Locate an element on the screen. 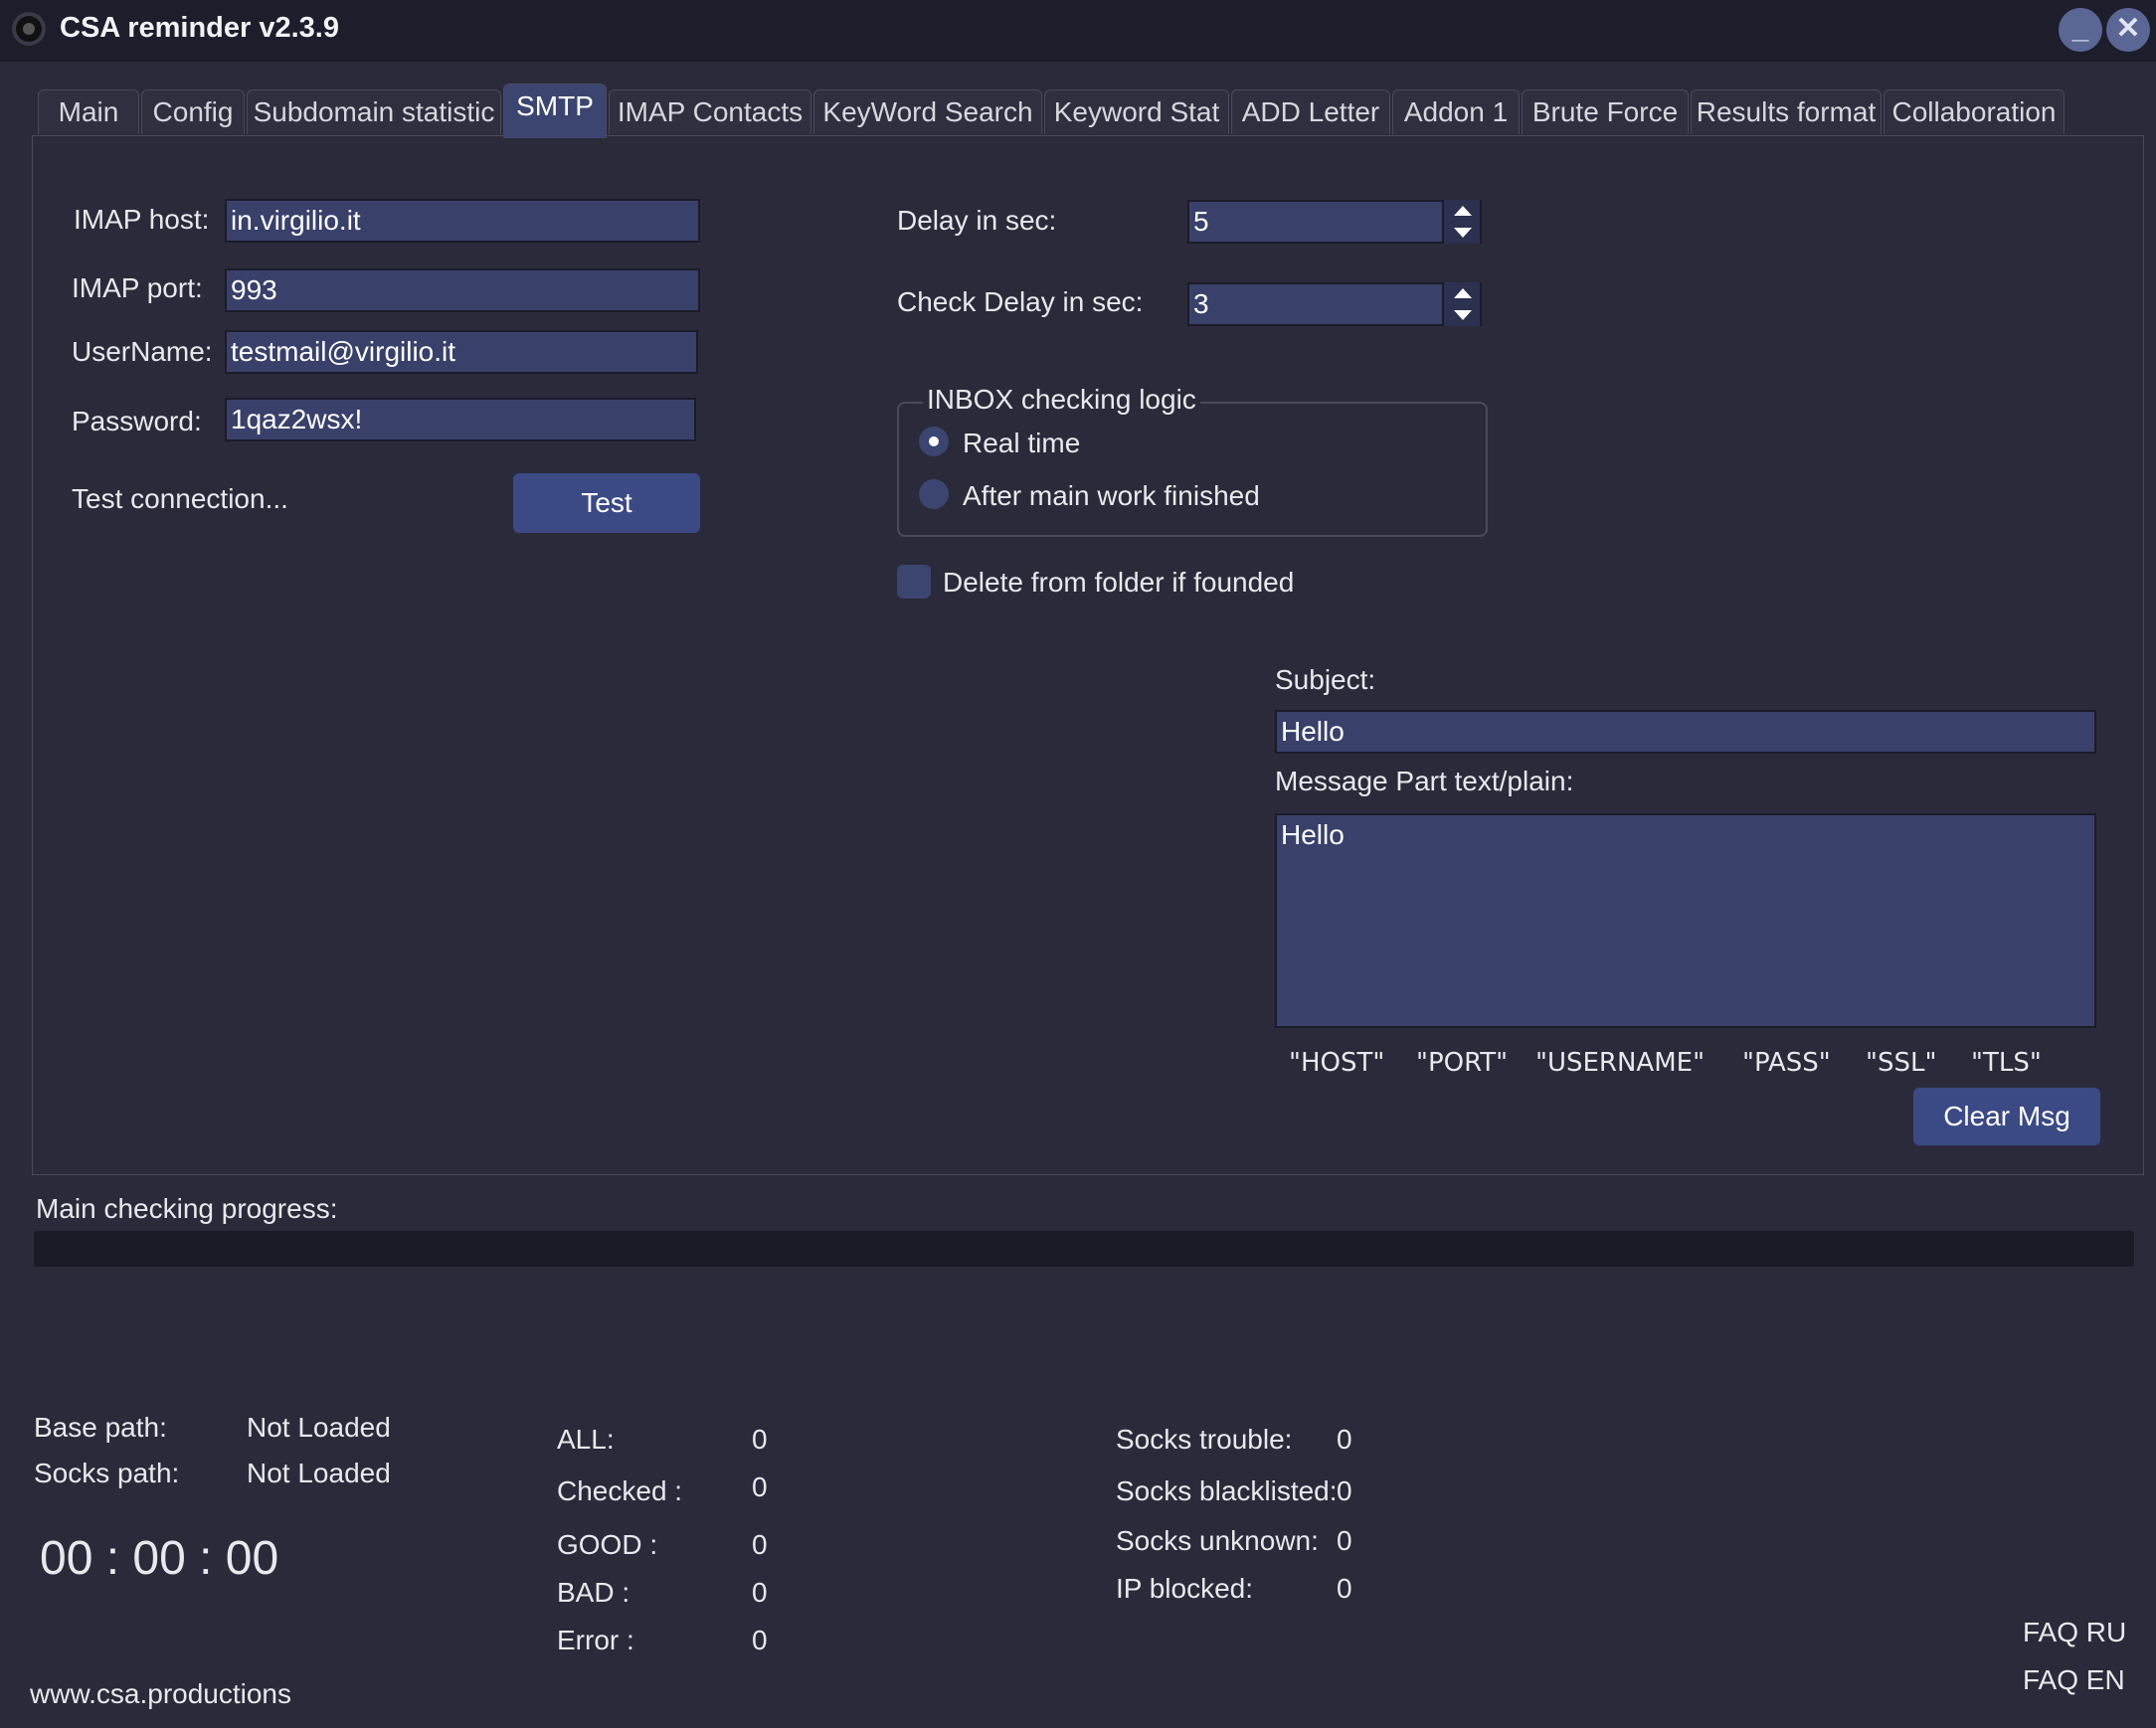 The width and height of the screenshot is (2156, 1728). website-link: www.csa.productions is located at coordinates (160, 1694).